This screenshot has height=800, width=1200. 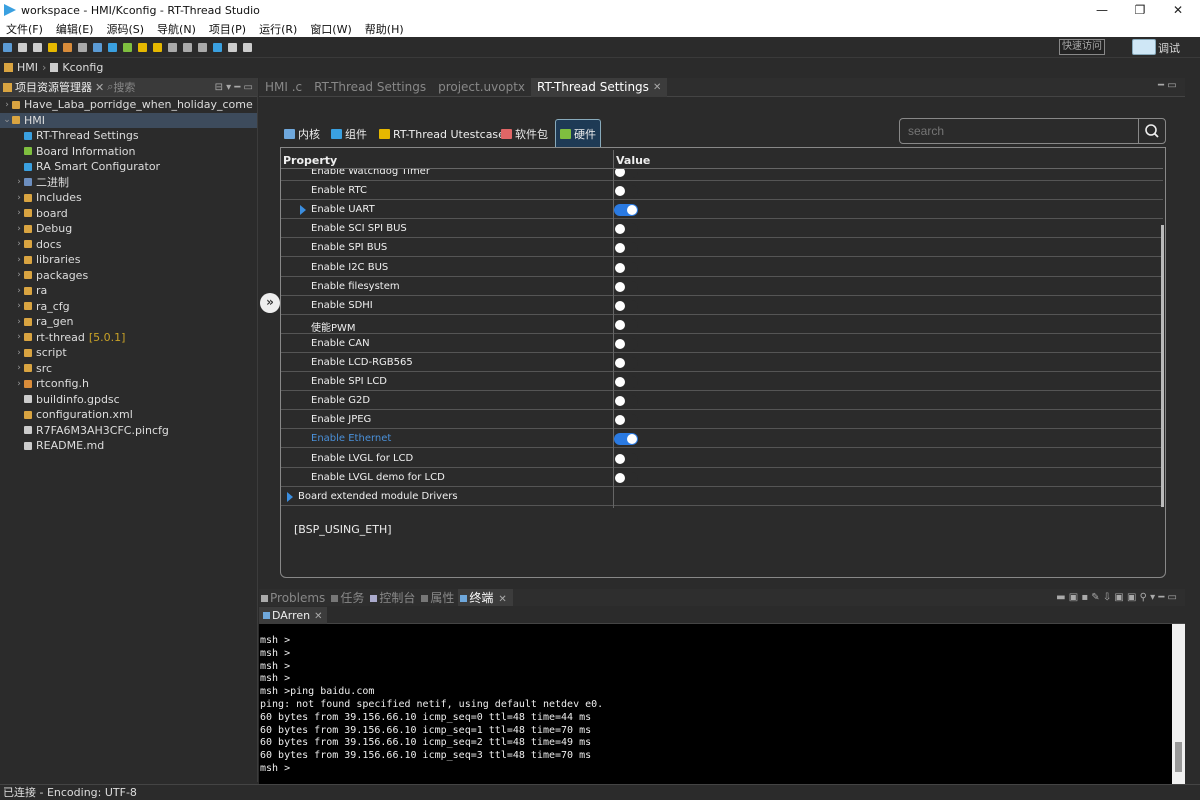 What do you see at coordinates (722, 420) in the screenshot?
I see `property-row: Enable JPEG` at bounding box center [722, 420].